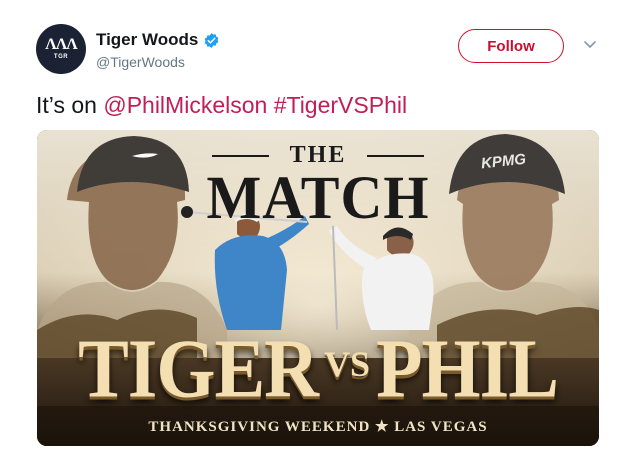 The width and height of the screenshot is (624, 460). Describe the element at coordinates (340, 105) in the screenshot. I see `hashtag-link: #TigerVSPhil` at that location.